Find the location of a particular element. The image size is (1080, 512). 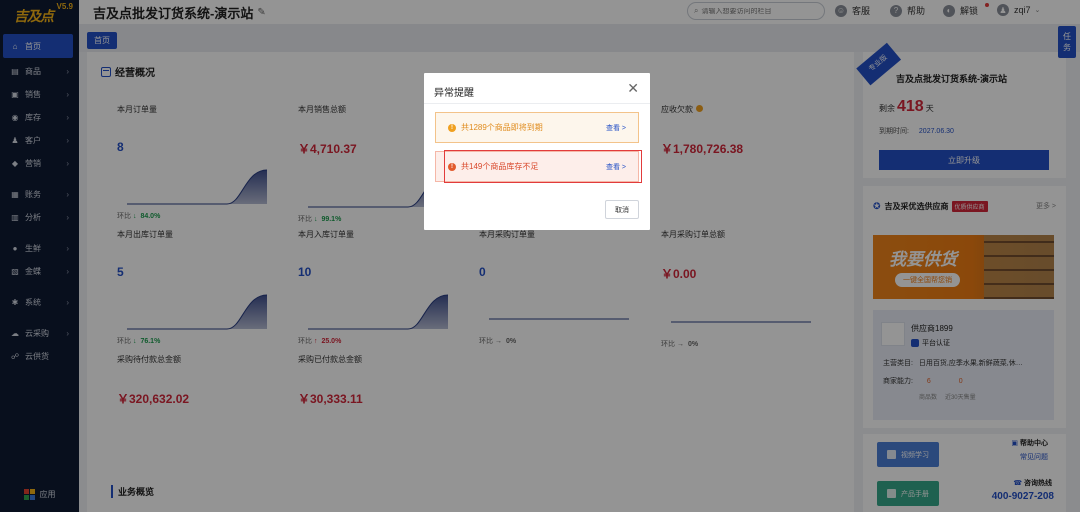

divider is located at coordinates (537, 103).